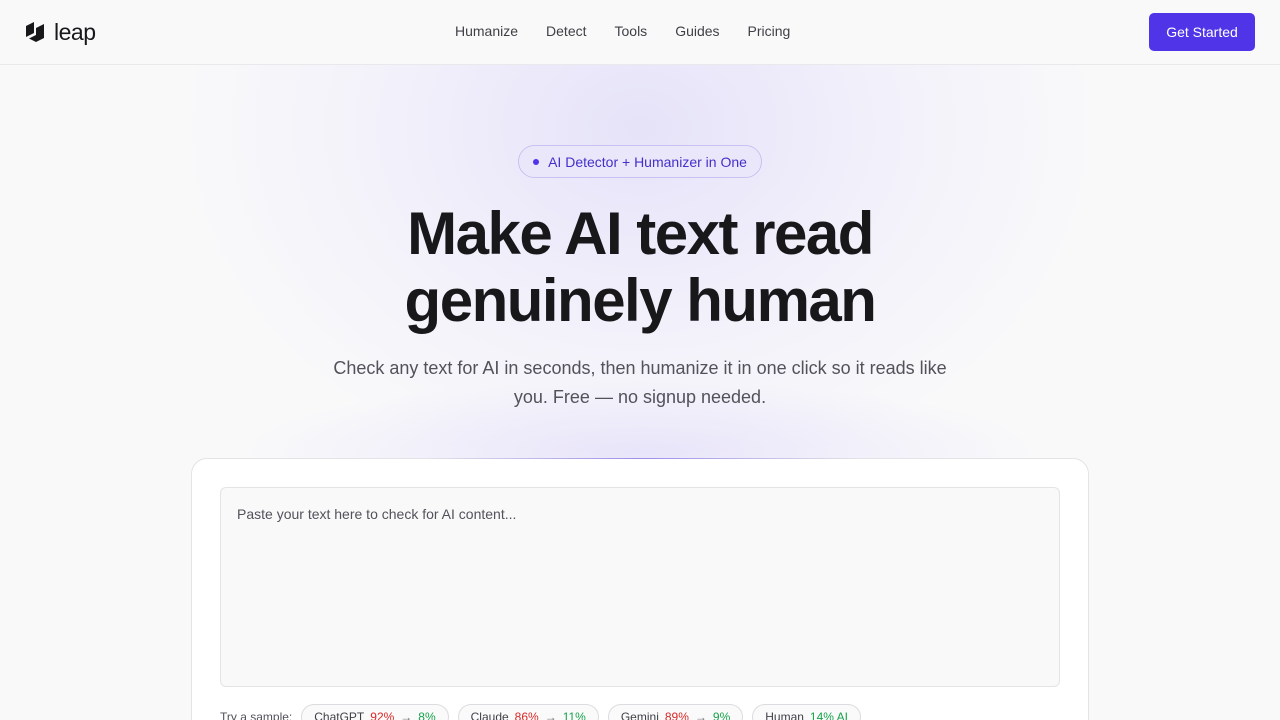 This screenshot has height=720, width=1280. Describe the element at coordinates (676, 715) in the screenshot. I see `chip-ai-score: 89%` at that location.